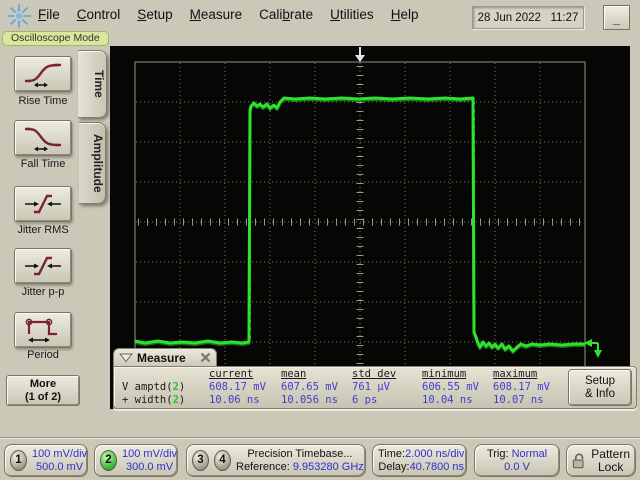 The image size is (640, 480). What do you see at coordinates (154, 387) in the screenshot?
I see `row-vamptd-label: V amptd(2)` at bounding box center [154, 387].